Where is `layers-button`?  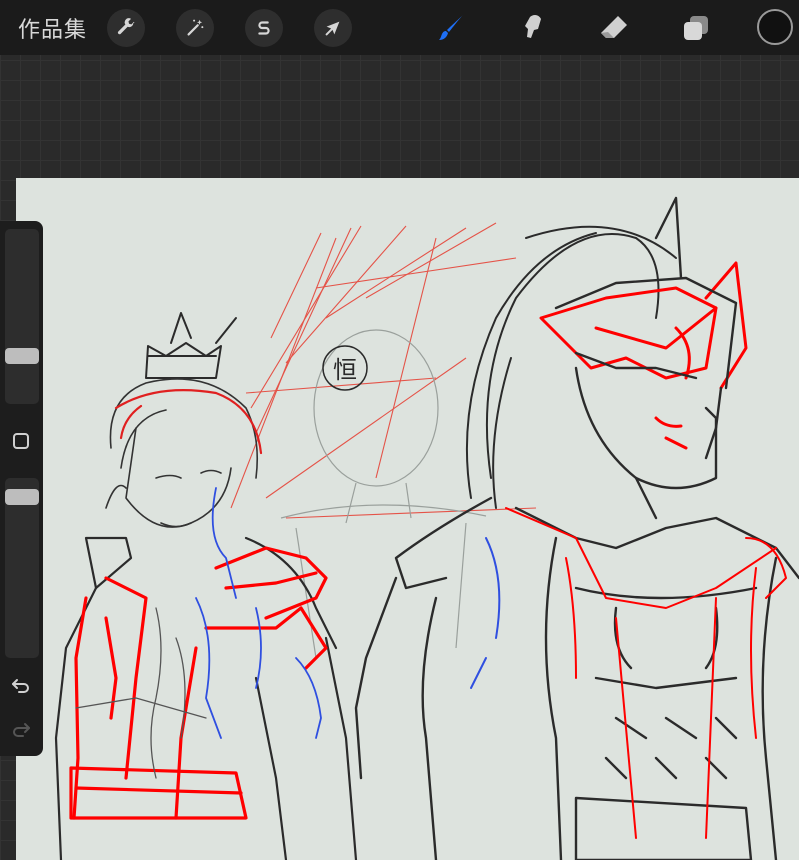 layers-button is located at coordinates (696, 28).